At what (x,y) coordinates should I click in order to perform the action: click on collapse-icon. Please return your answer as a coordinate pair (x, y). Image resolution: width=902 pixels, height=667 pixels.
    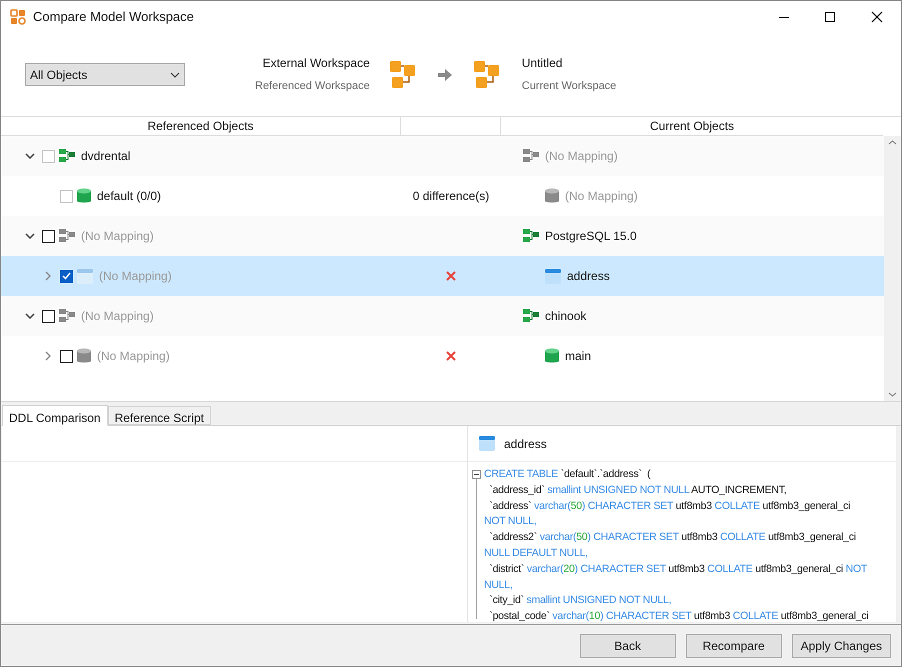
    Looking at the image, I should click on (476, 474).